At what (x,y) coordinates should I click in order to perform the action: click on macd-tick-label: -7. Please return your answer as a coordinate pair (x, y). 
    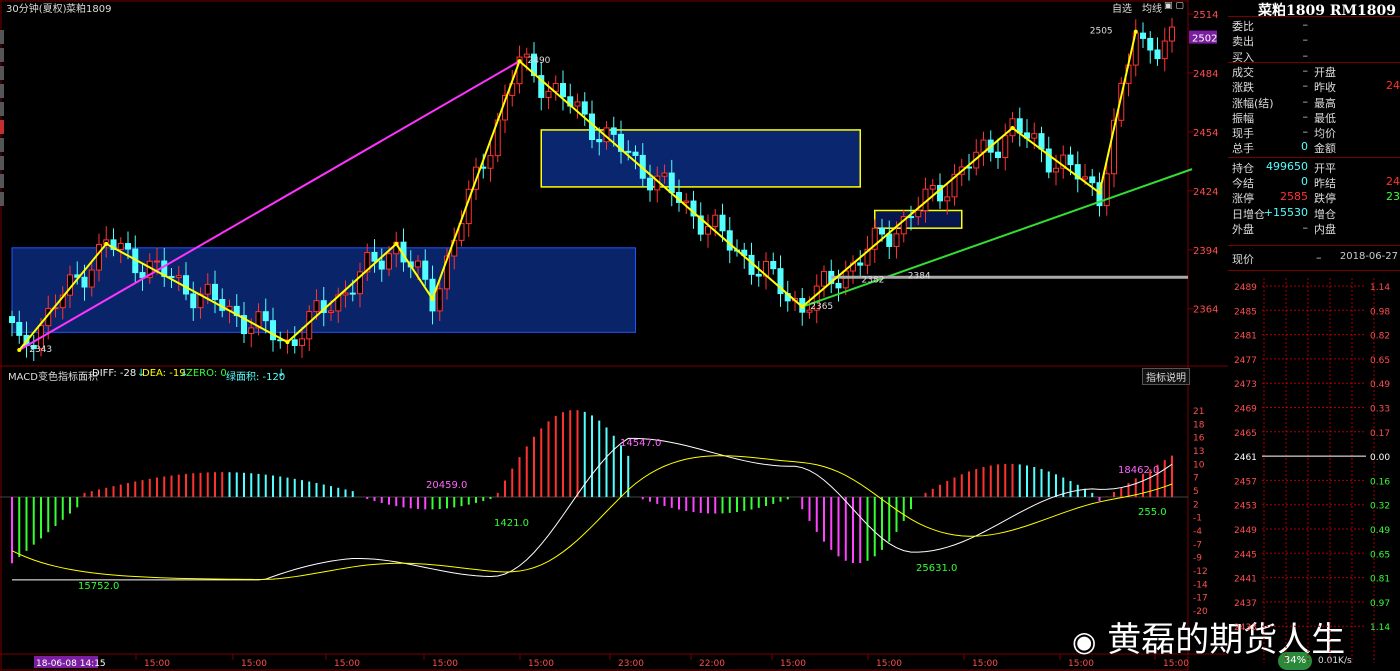
    Looking at the image, I should click on (1197, 545).